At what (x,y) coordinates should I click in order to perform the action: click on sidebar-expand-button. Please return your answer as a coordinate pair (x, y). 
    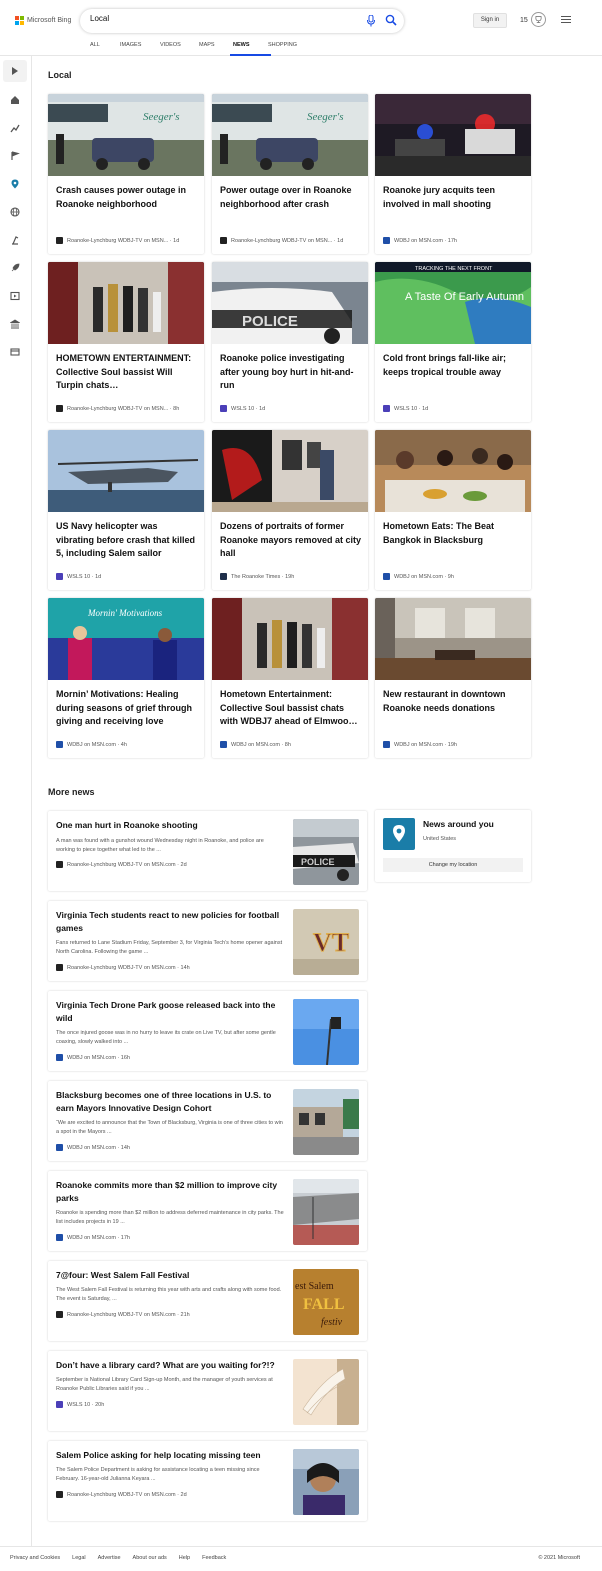
    Looking at the image, I should click on (15, 71).